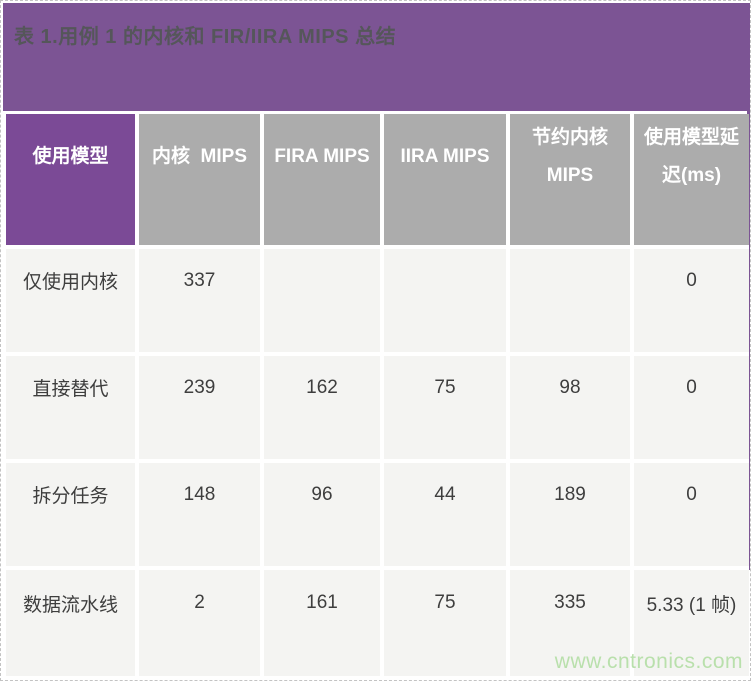 This screenshot has height=681, width=751. I want to click on value-cell: 44, so click(445, 514).